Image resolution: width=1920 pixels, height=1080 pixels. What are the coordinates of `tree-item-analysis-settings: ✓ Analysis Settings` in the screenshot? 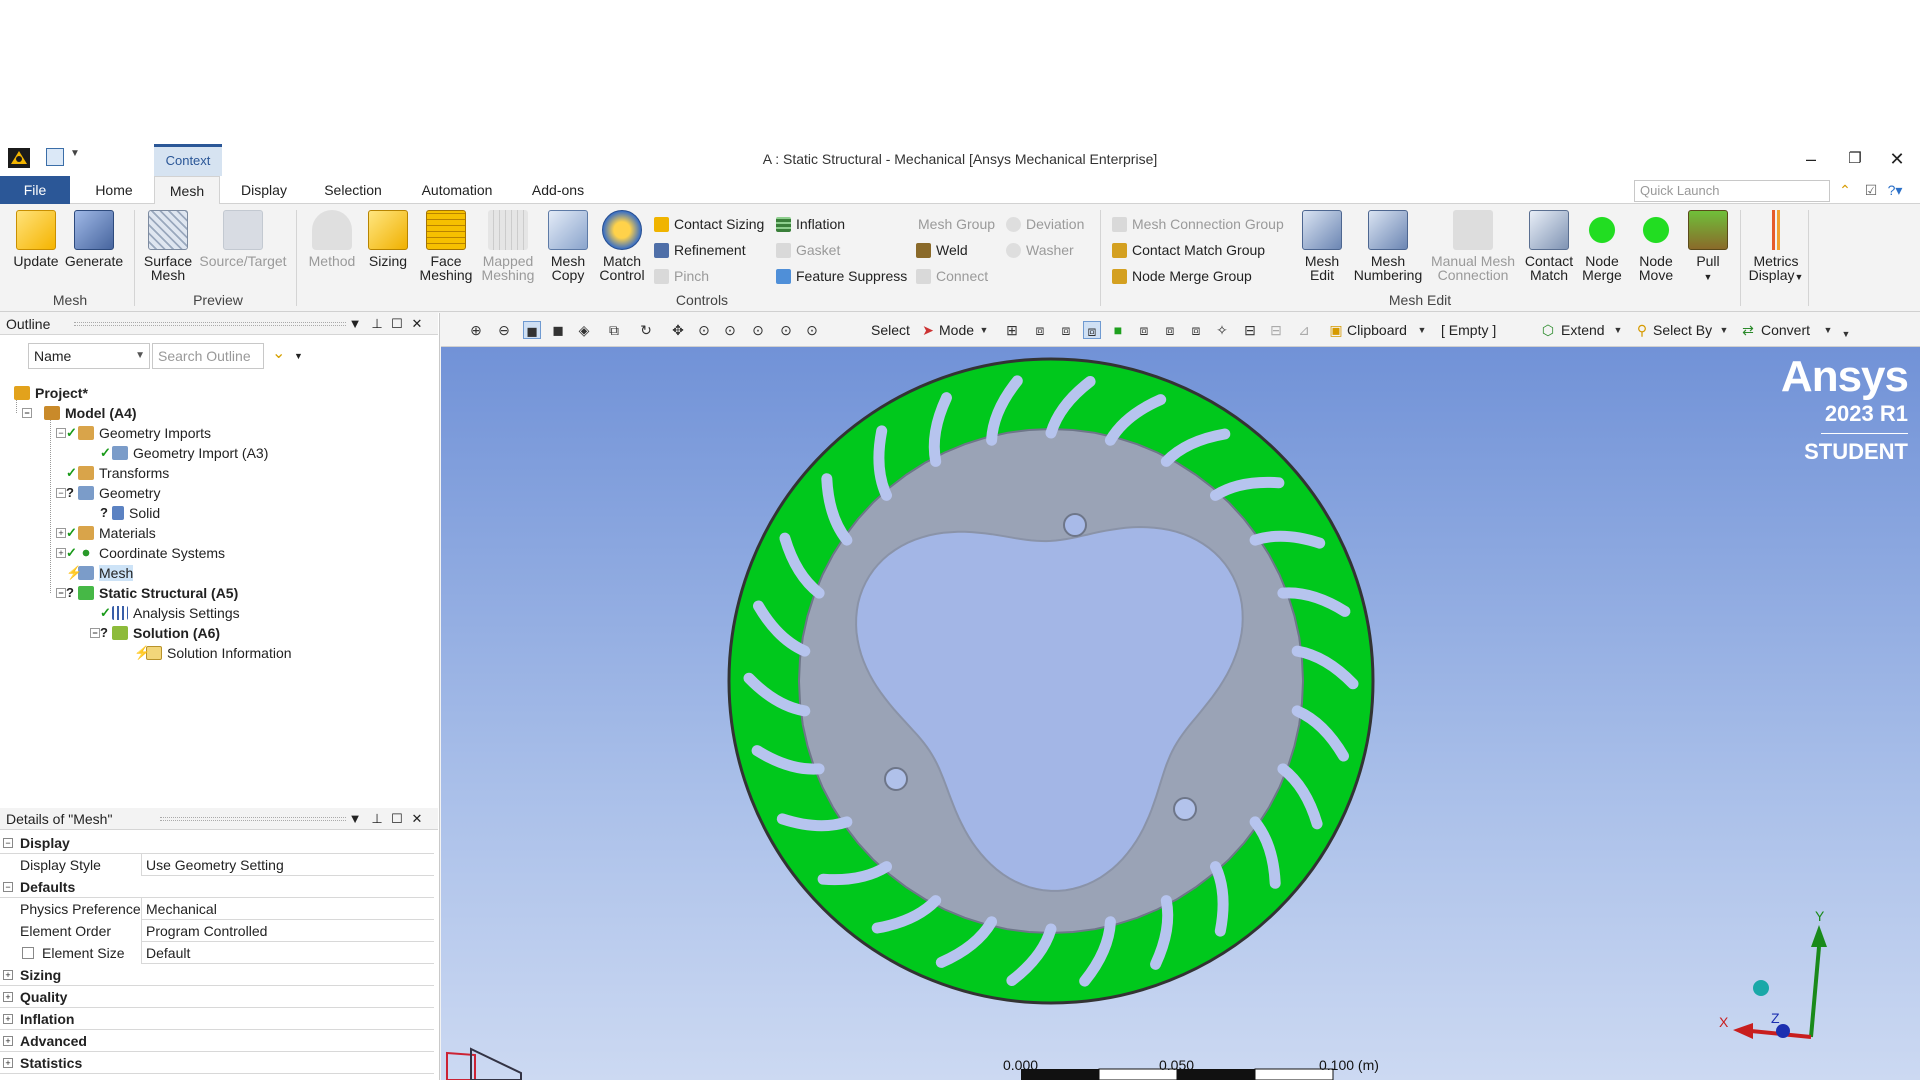 It's located at (170, 613).